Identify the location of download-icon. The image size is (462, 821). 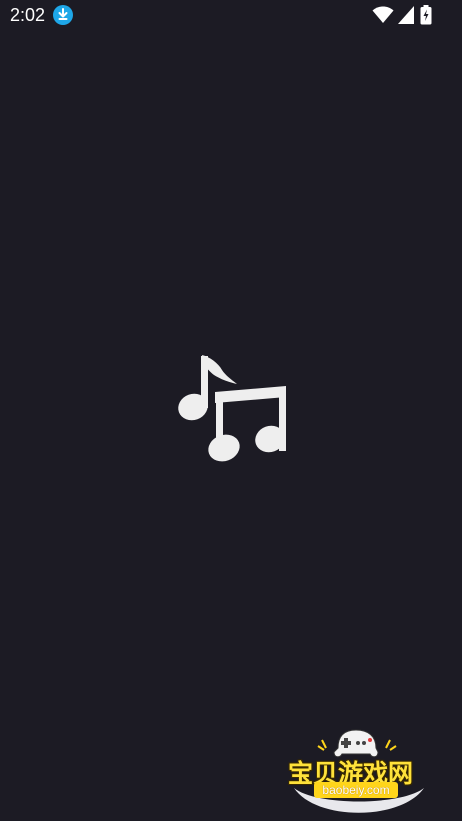
(63, 15).